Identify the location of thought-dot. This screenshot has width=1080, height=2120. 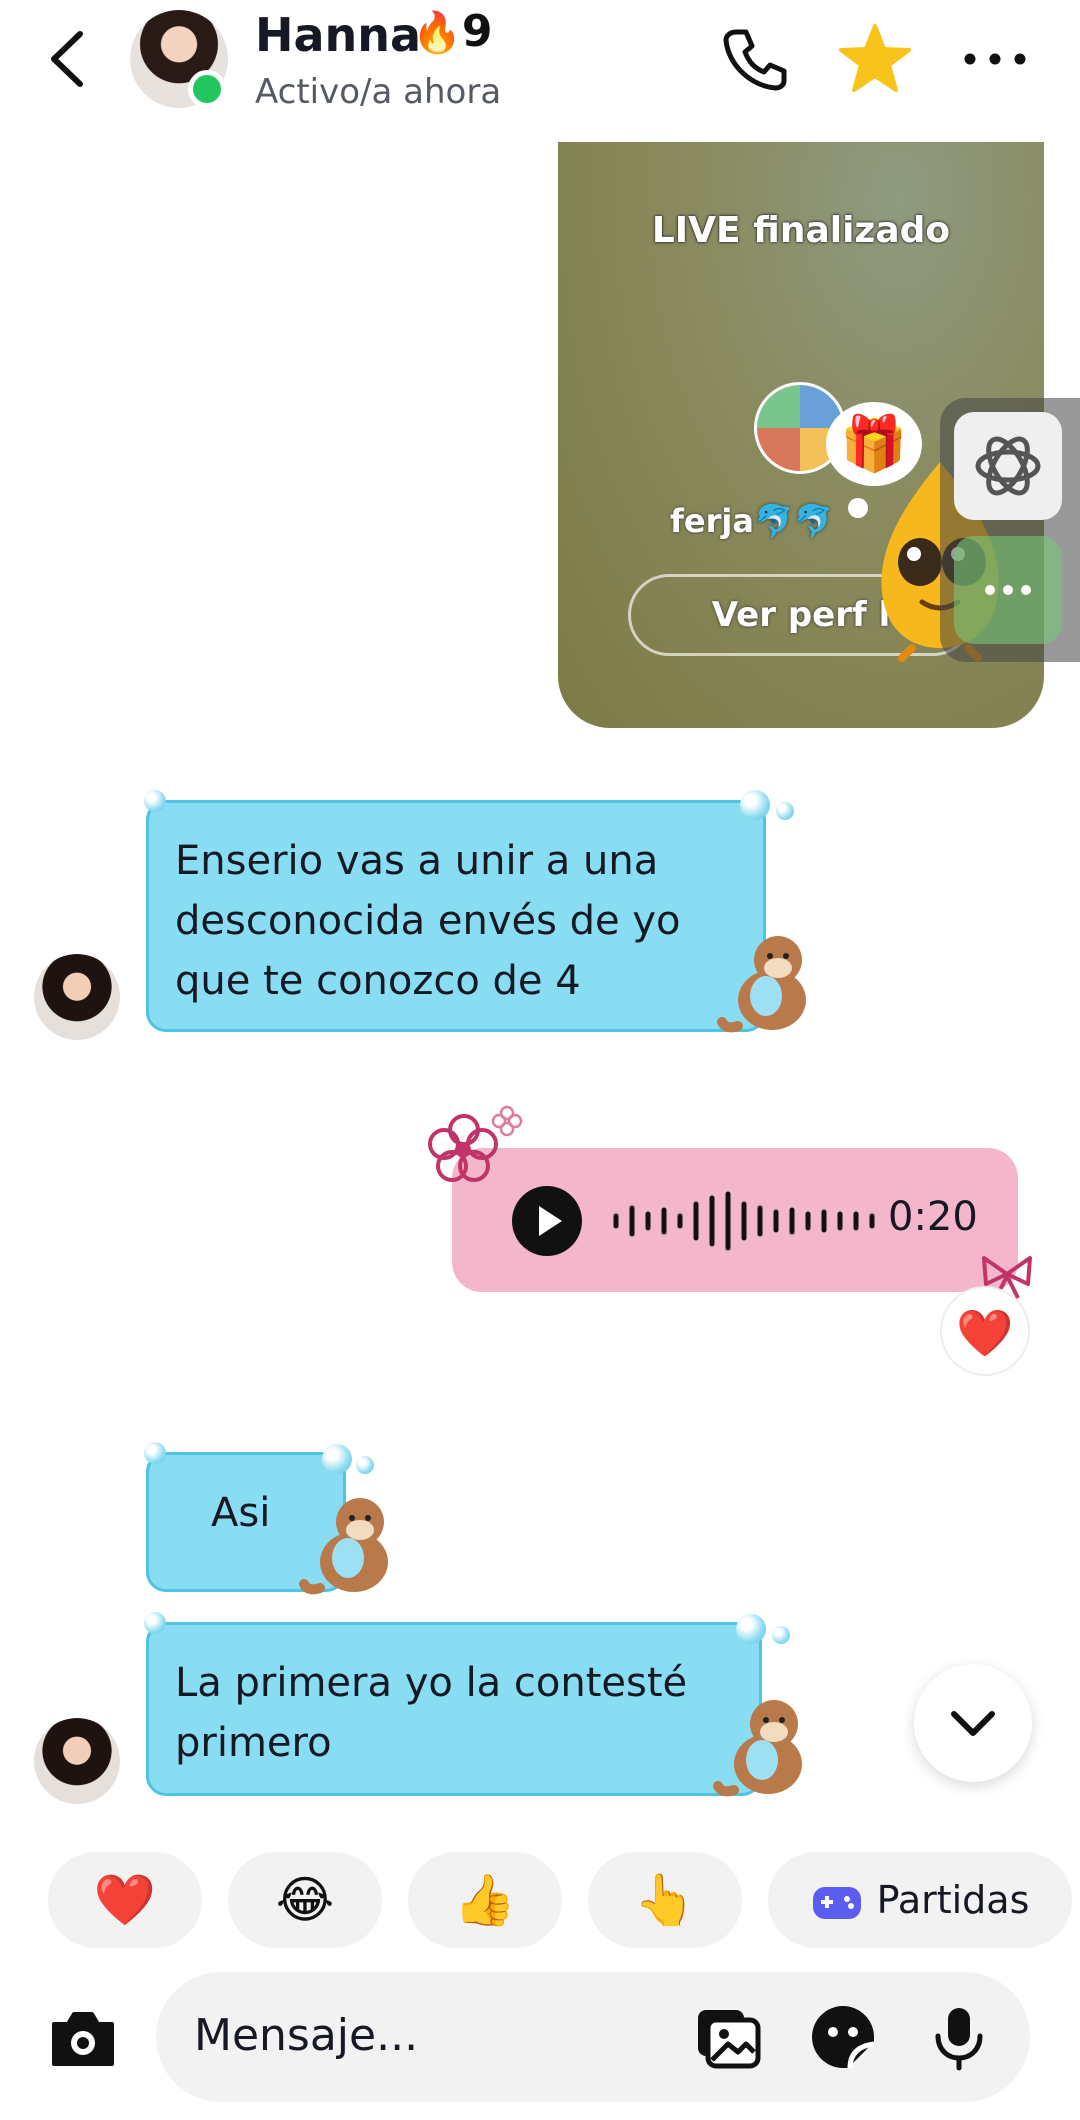
(858, 508).